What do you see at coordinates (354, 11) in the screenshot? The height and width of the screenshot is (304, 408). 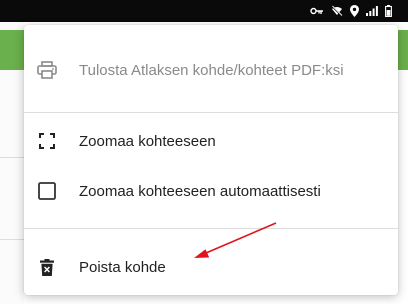 I see `location-icon` at bounding box center [354, 11].